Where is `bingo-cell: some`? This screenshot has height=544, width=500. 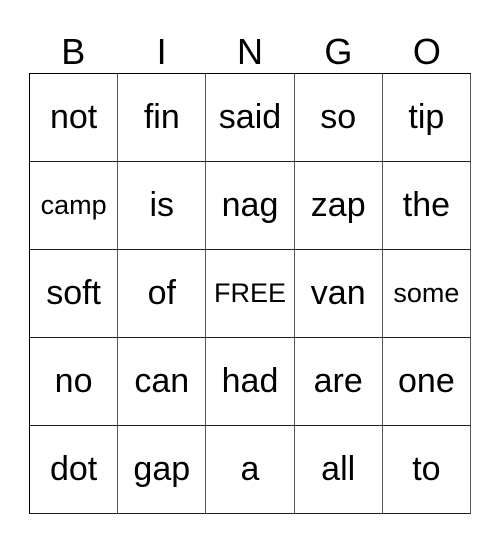
bingo-cell: some is located at coordinates (426, 294).